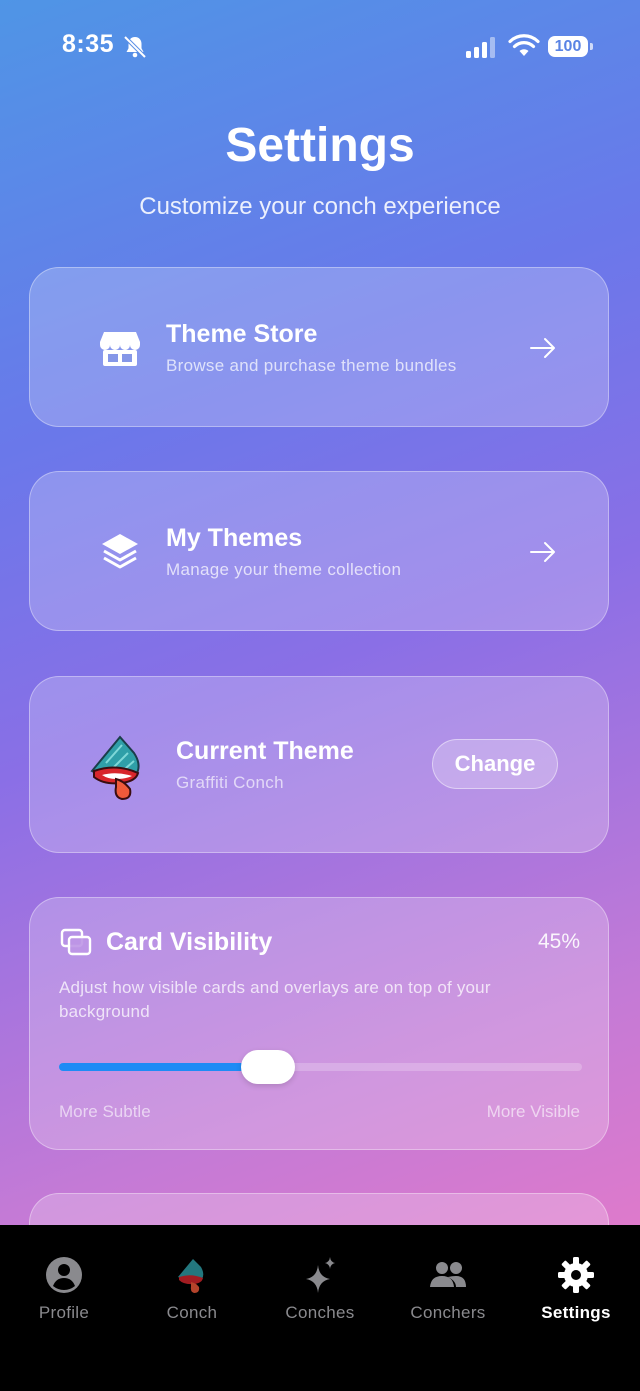 The image size is (640, 1391). I want to click on tab-bar: Profile Conch Conches Conchers Settings, so click(320, 1308).